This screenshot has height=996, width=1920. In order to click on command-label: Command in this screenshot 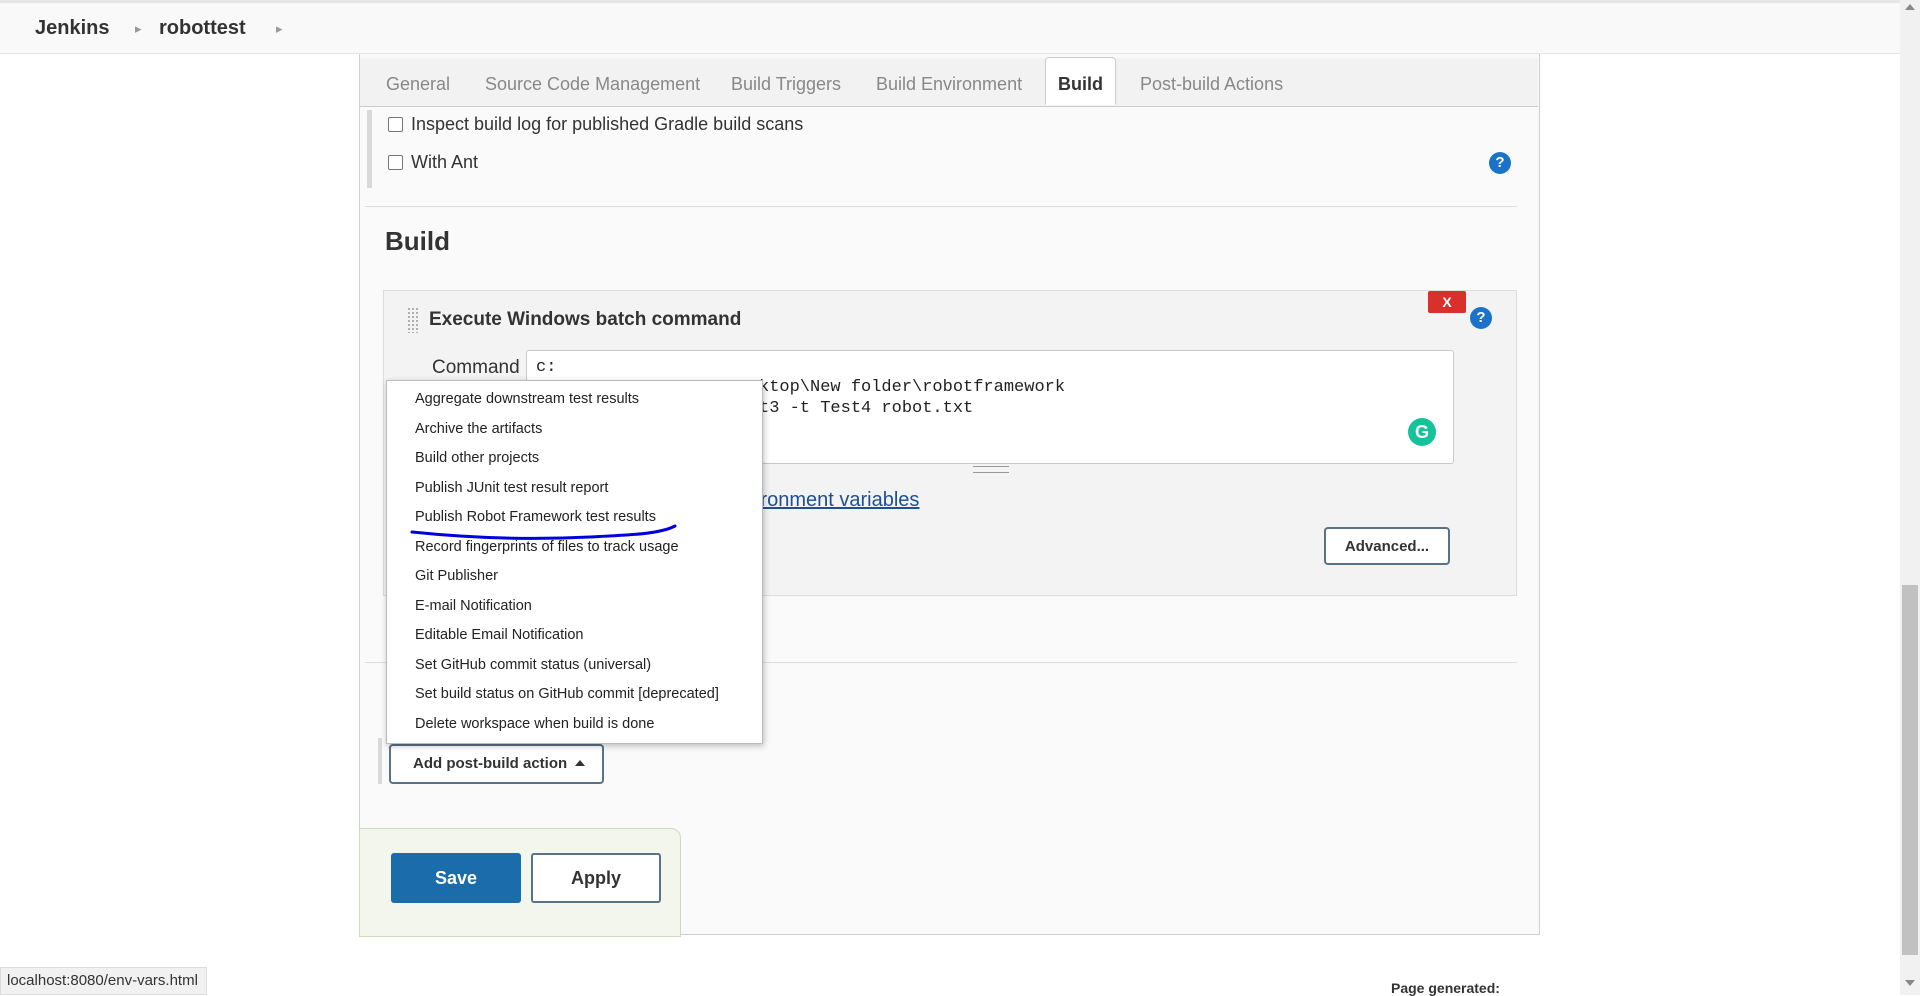, I will do `click(476, 367)`.